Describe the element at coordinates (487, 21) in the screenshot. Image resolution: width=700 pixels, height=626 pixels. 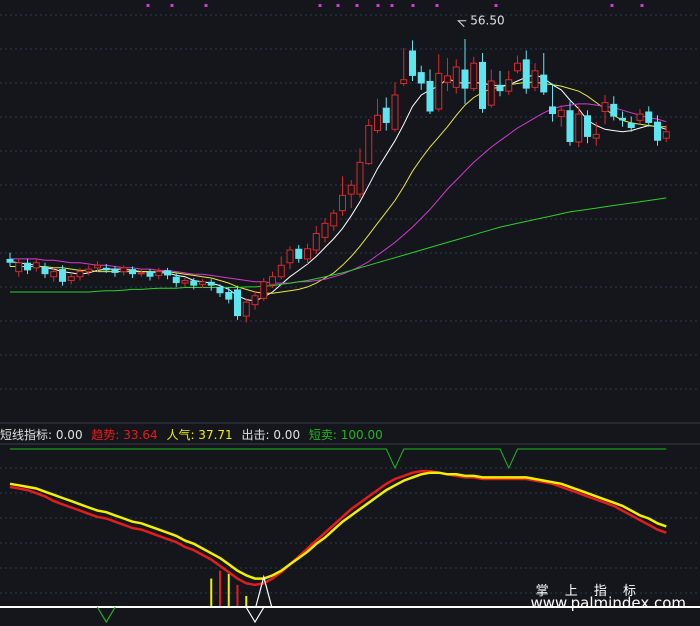
I see `max-price-label: 56.50` at that location.